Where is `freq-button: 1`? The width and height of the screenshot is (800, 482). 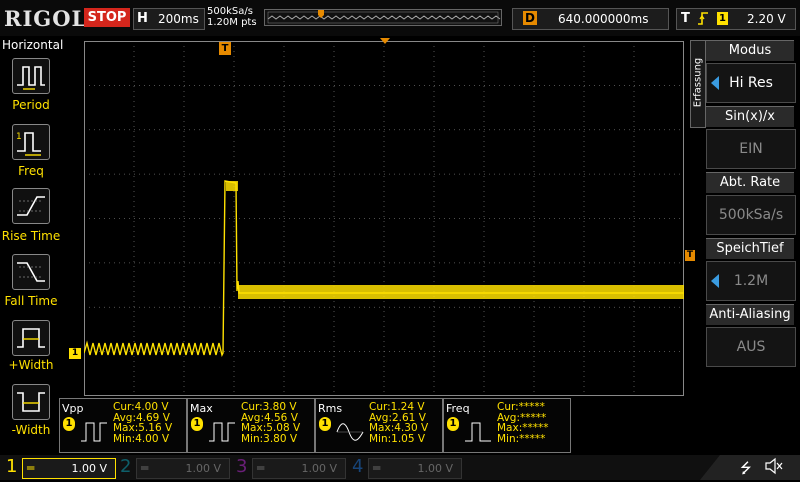 freq-button: 1 is located at coordinates (31, 142).